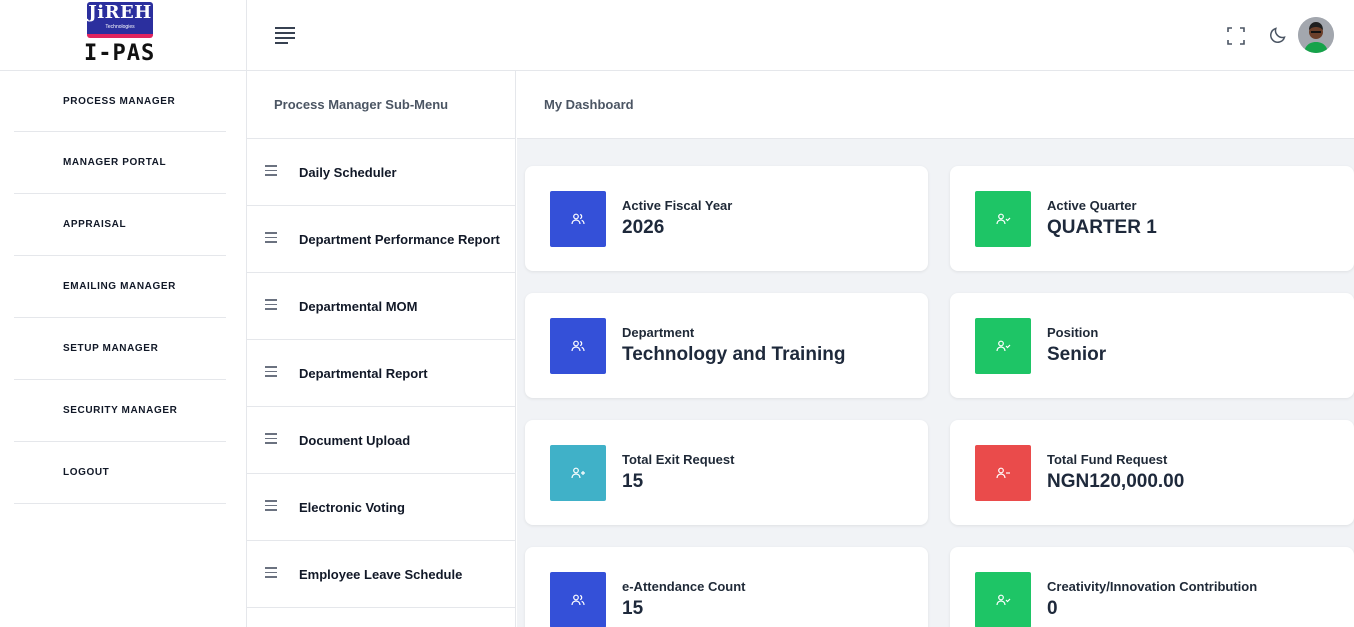 Image resolution: width=1354 pixels, height=627 pixels. Describe the element at coordinates (658, 332) in the screenshot. I see `card-label: Department` at that location.